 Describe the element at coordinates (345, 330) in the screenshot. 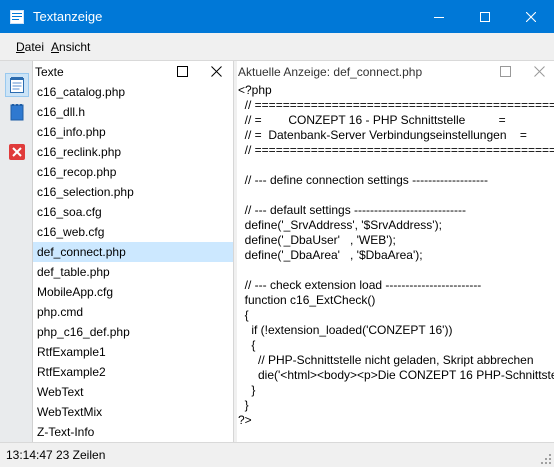

I see `code-line: if (!extension_loaded('CONZEPT 16'))` at that location.